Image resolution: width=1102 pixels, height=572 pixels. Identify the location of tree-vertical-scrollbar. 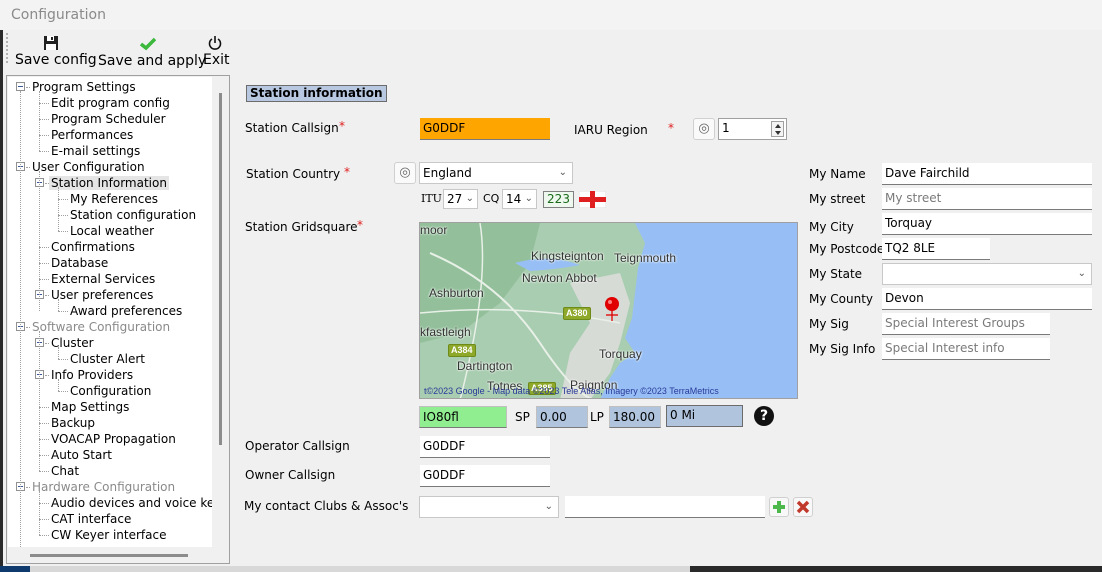
(220, 312).